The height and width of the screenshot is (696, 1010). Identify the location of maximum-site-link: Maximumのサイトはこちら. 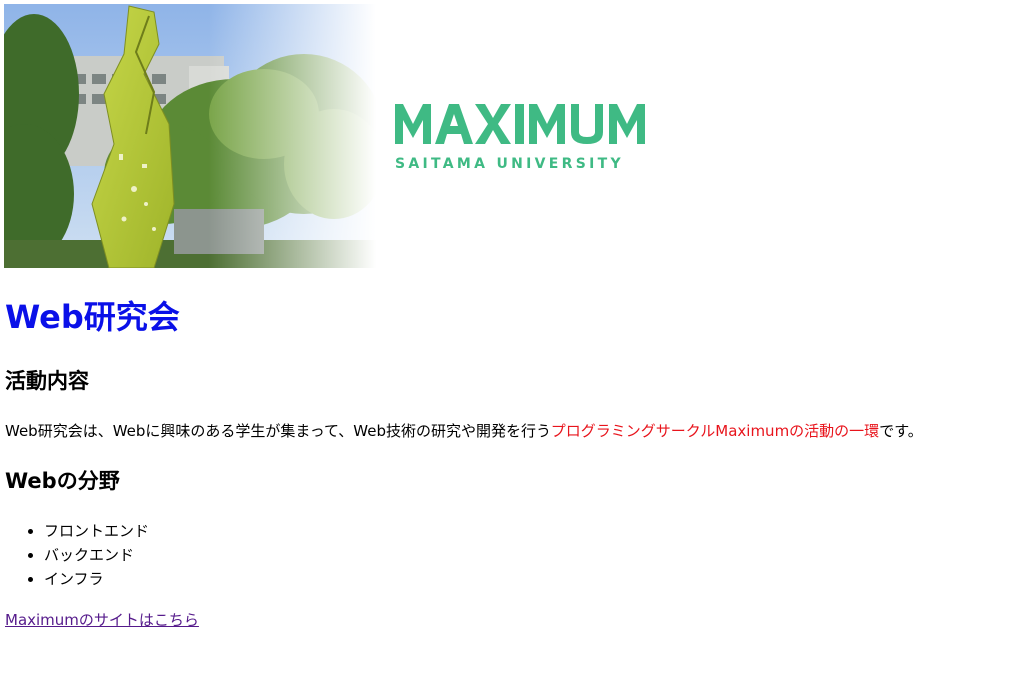
(102, 620).